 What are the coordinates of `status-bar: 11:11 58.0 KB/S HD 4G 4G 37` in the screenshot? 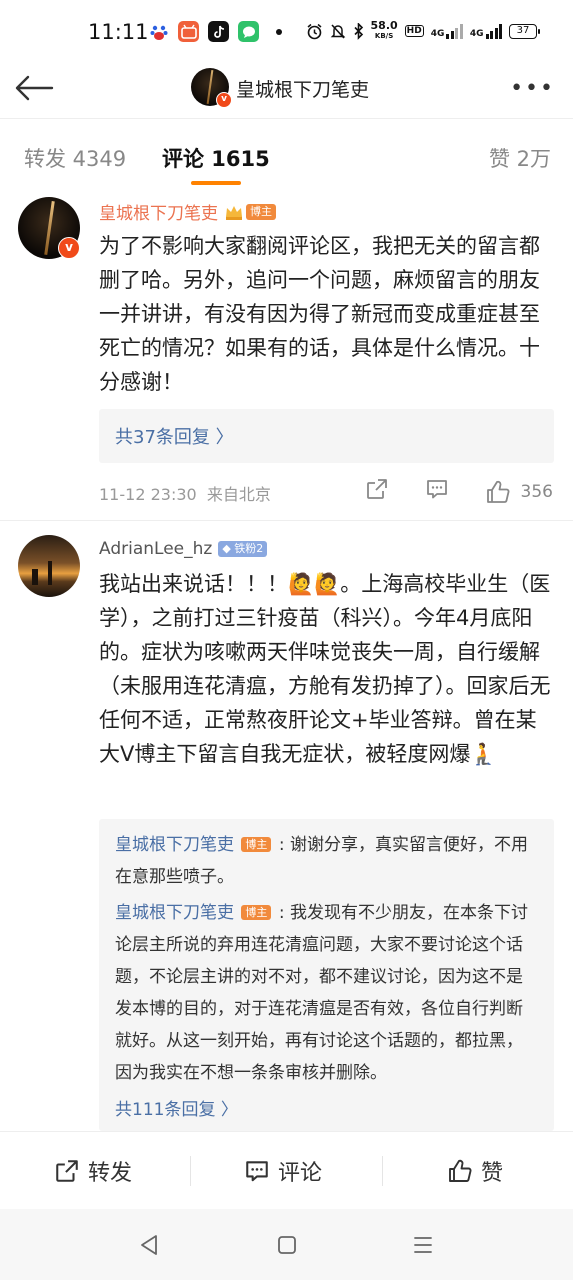 It's located at (286, 31).